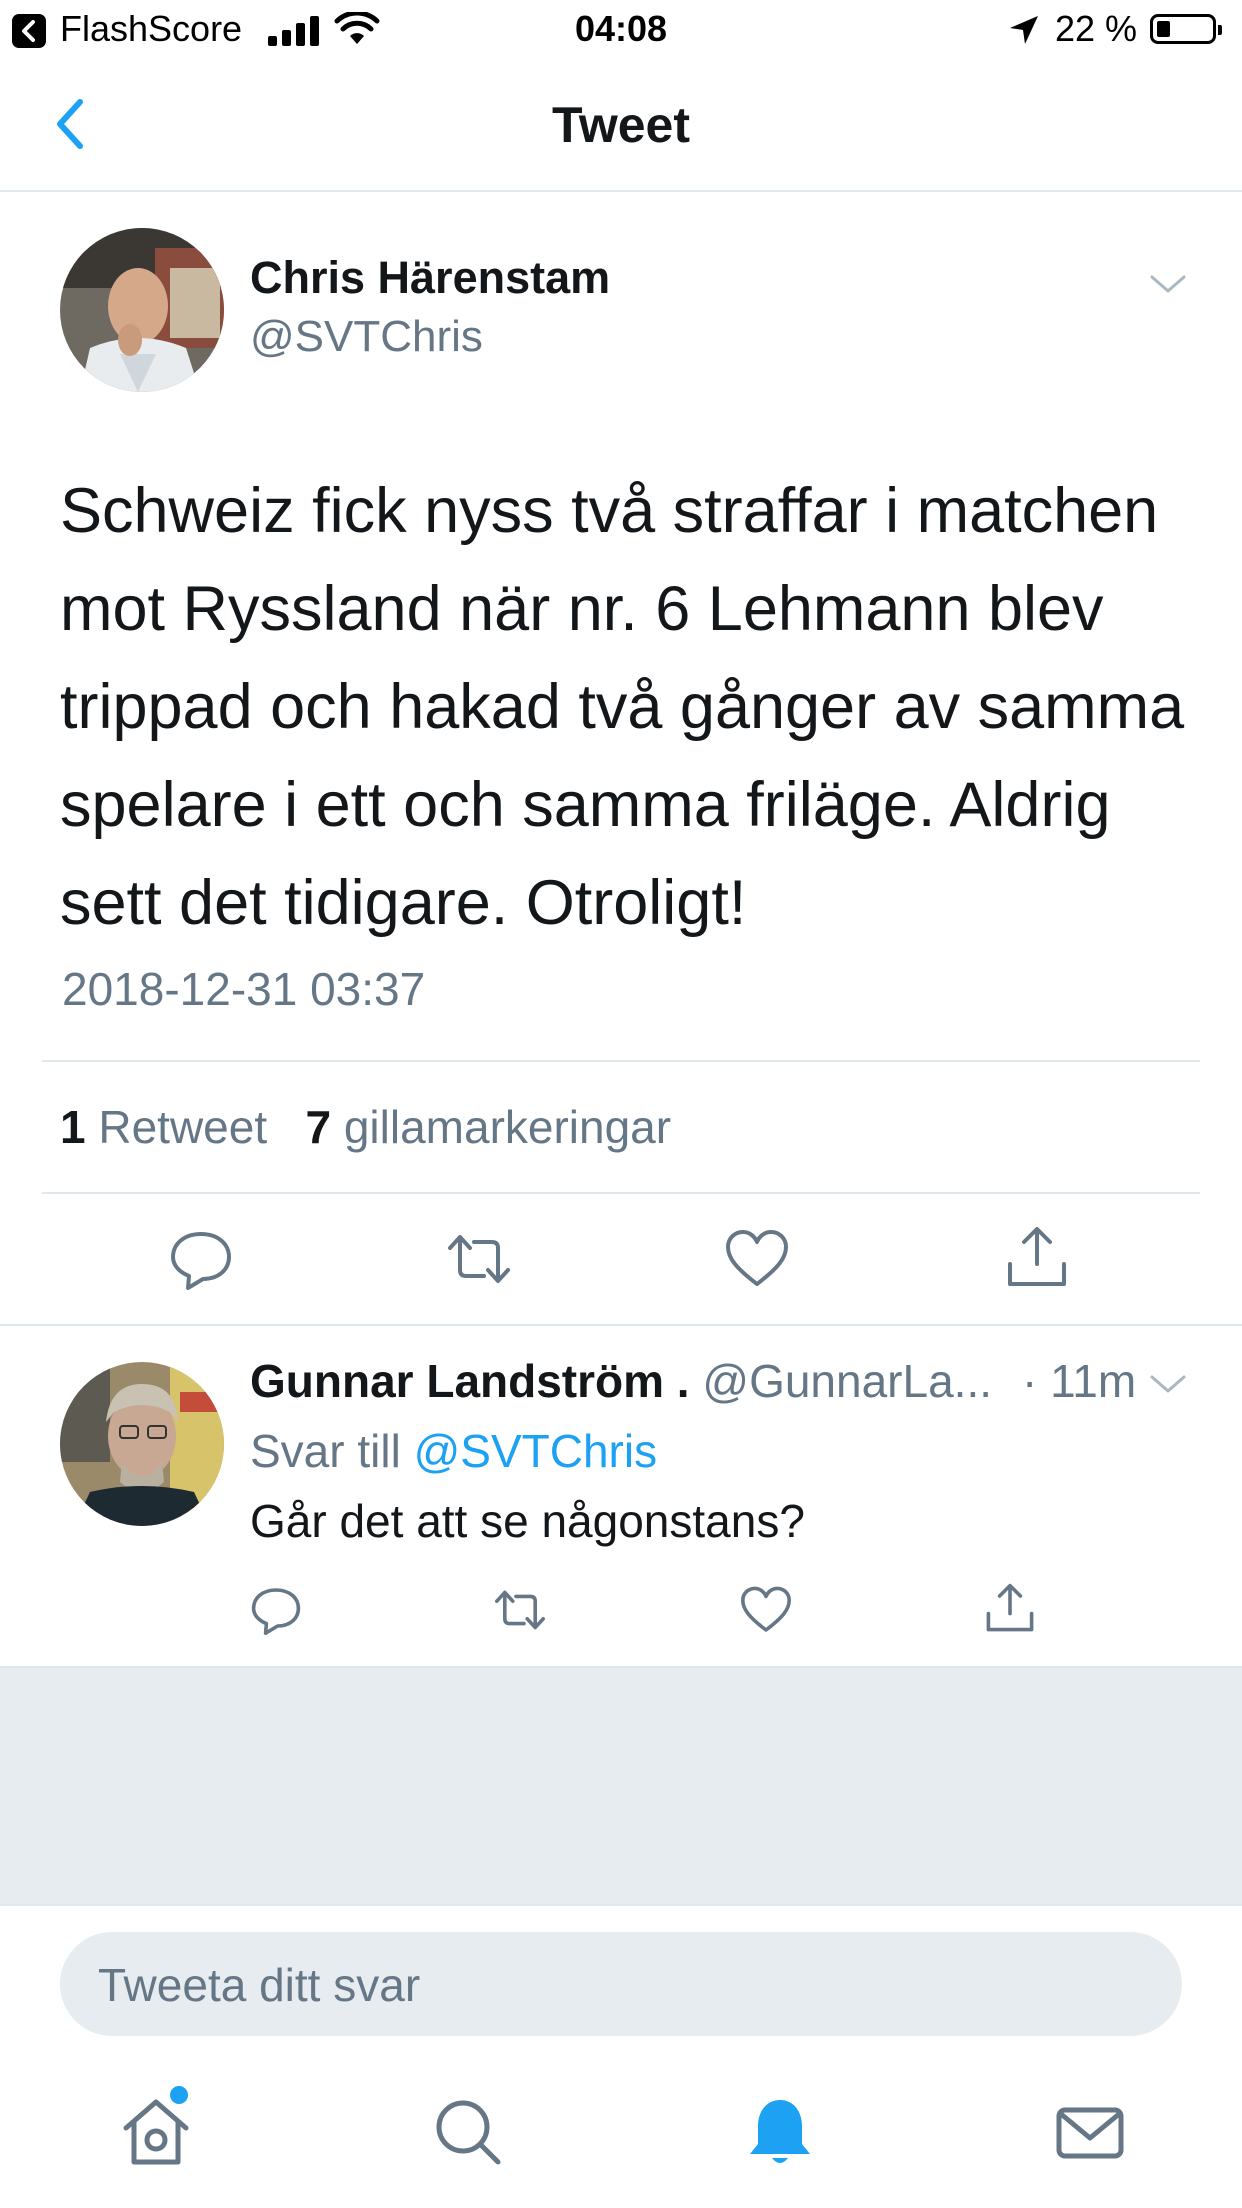 Image resolution: width=1242 pixels, height=2208 pixels. I want to click on reply-text: Går det att se någonstans?, so click(527, 1521).